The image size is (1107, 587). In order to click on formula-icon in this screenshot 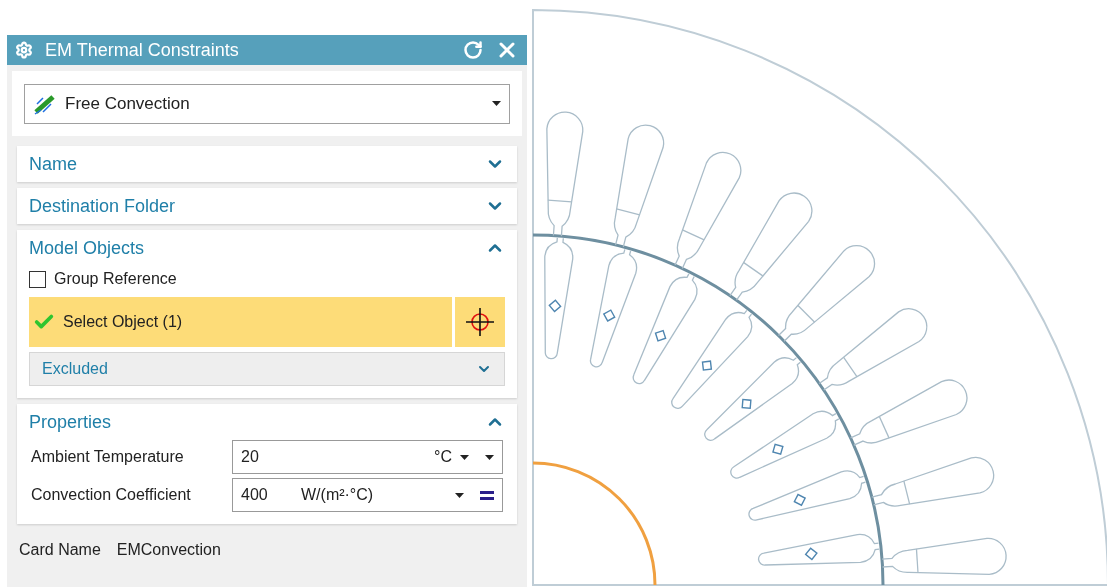, I will do `click(487, 495)`.